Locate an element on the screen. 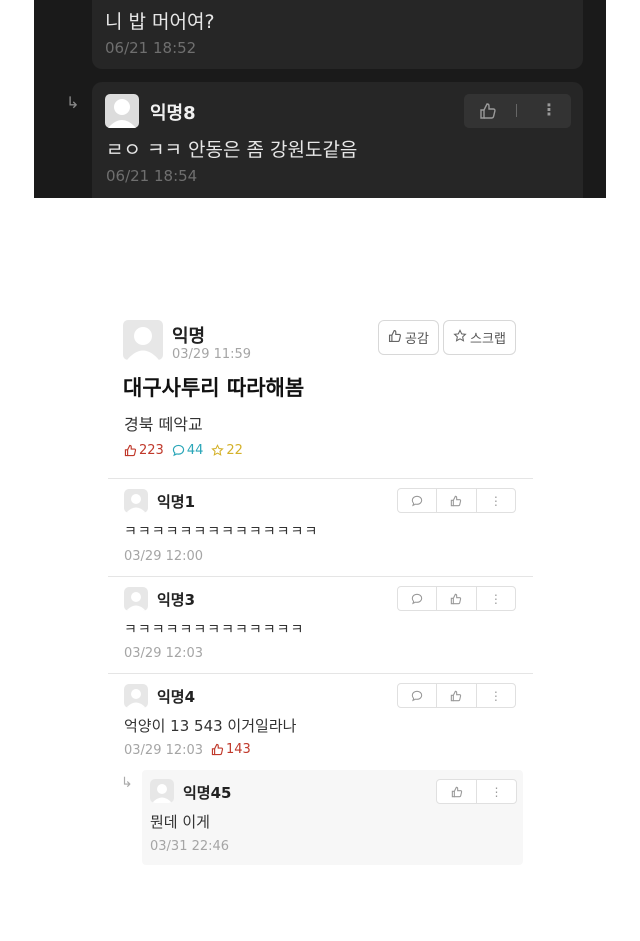  empathy-button: 공감 is located at coordinates (408, 337).